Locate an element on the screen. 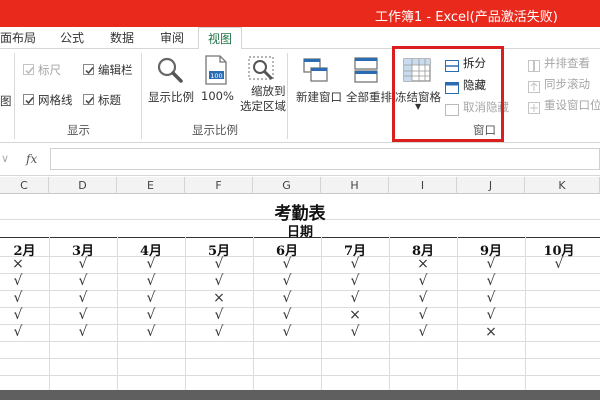 The image size is (600, 400). gridlines-label: 网格线 is located at coordinates (55, 100).